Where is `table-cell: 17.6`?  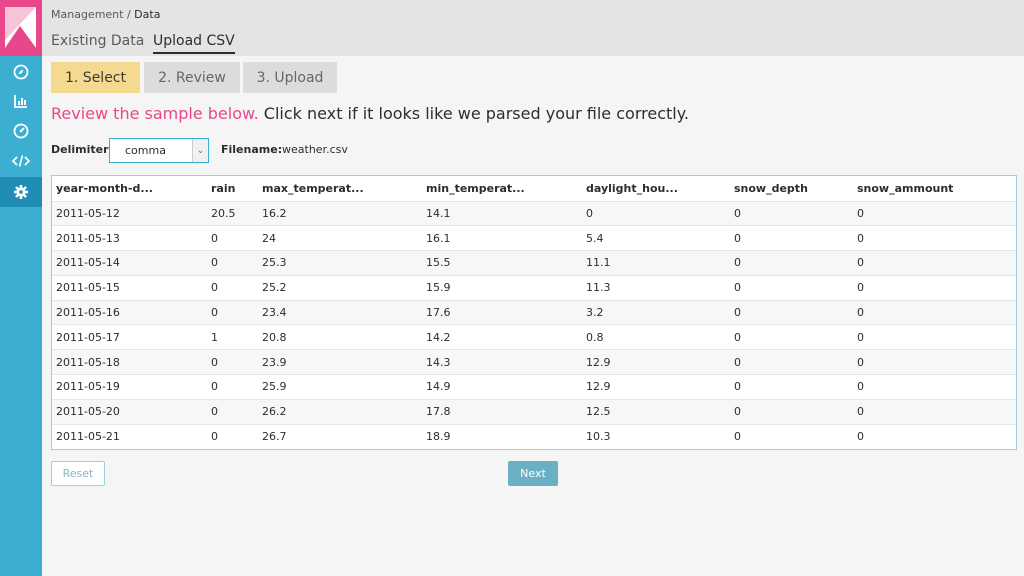
table-cell: 17.6 is located at coordinates (502, 312).